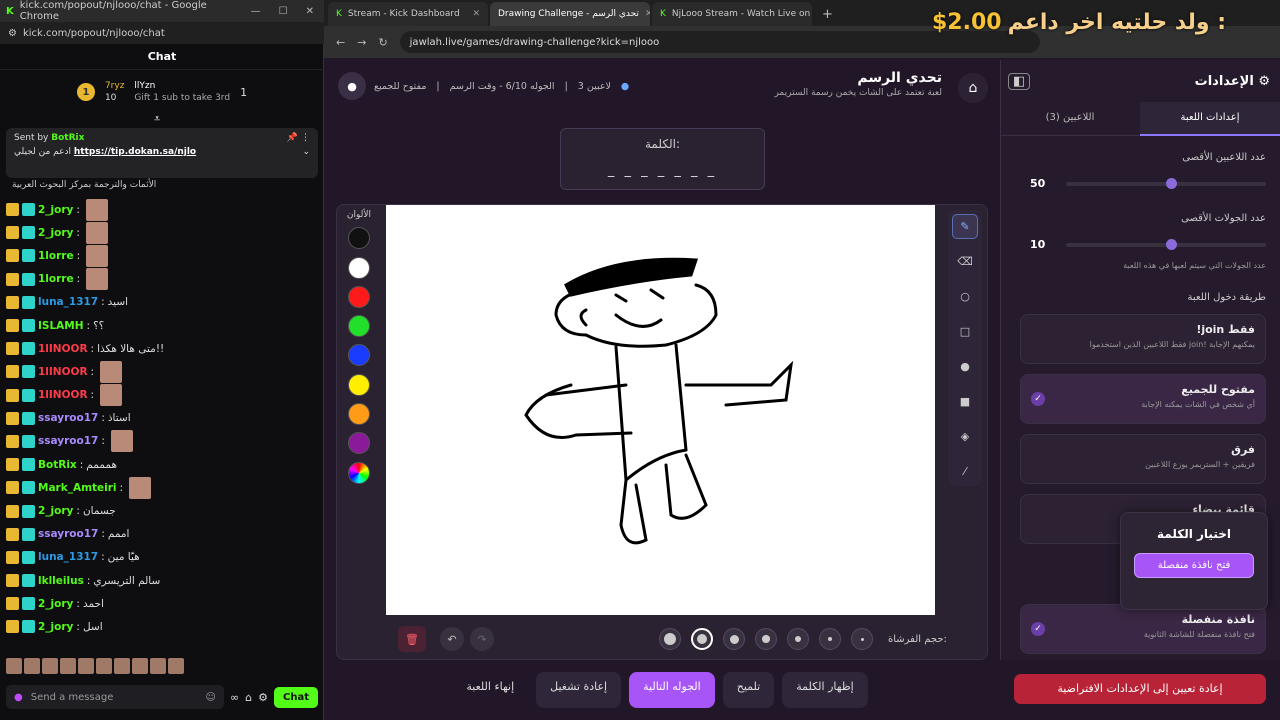 This screenshot has width=1280, height=720. What do you see at coordinates (570, 14) in the screenshot?
I see `browser-tab-active: Drawing Challenge - تحدي الرسم ✕` at bounding box center [570, 14].